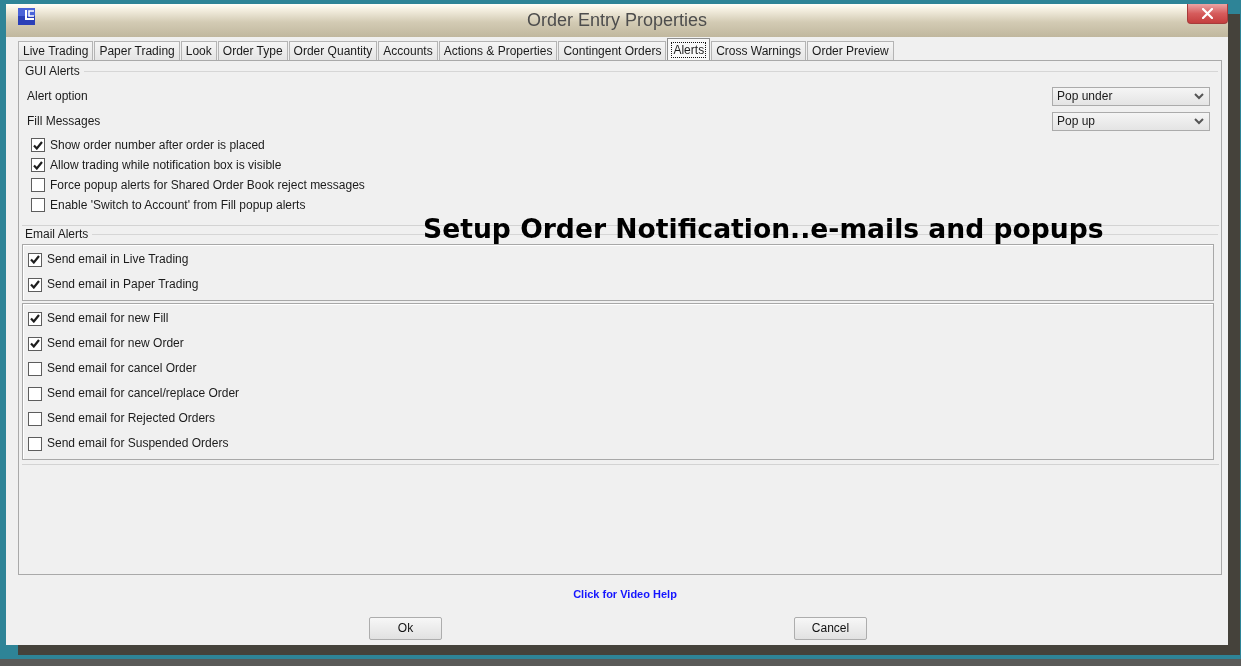 Image resolution: width=1241 pixels, height=666 pixels. I want to click on checkbox-label: Enable 'Switch to Account' from Fill popup alerts, so click(178, 205).